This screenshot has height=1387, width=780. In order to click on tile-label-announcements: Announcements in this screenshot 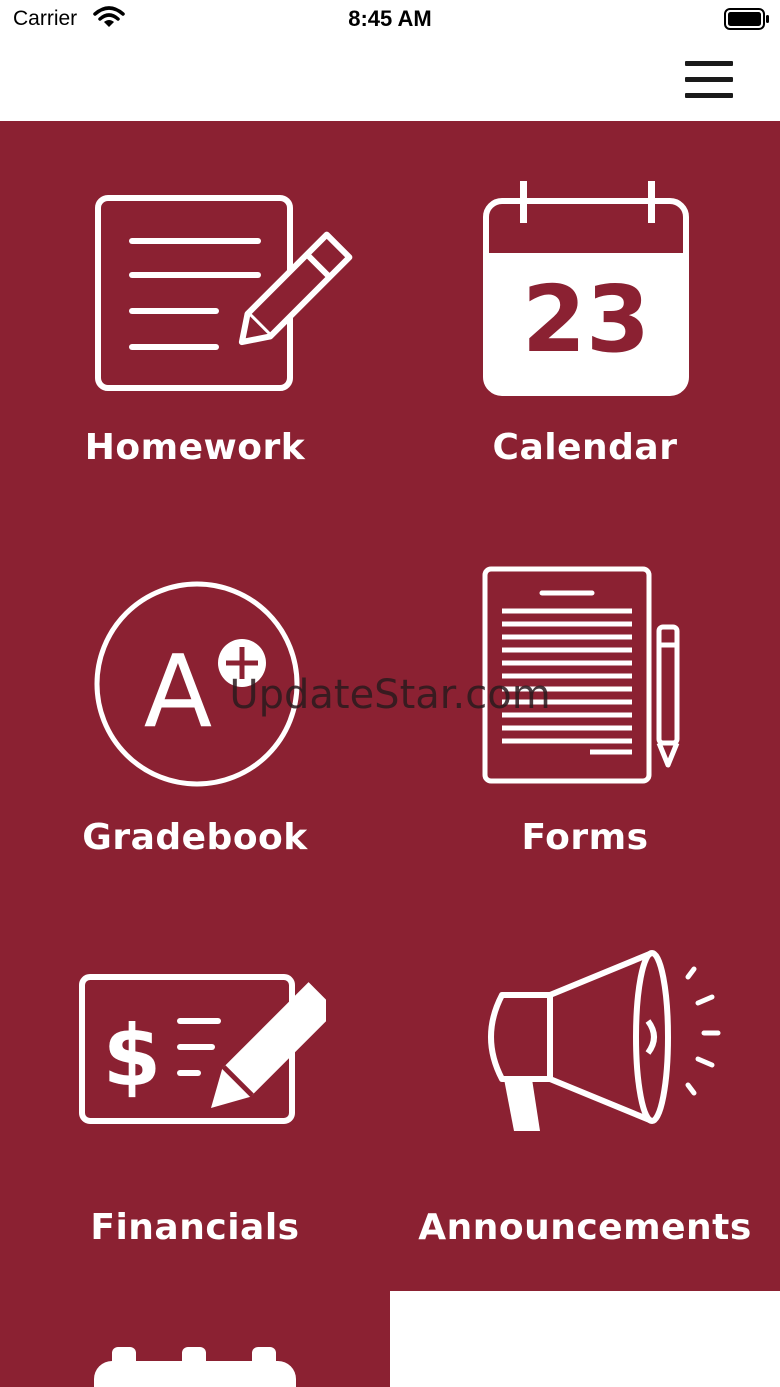, I will do `click(585, 1227)`.